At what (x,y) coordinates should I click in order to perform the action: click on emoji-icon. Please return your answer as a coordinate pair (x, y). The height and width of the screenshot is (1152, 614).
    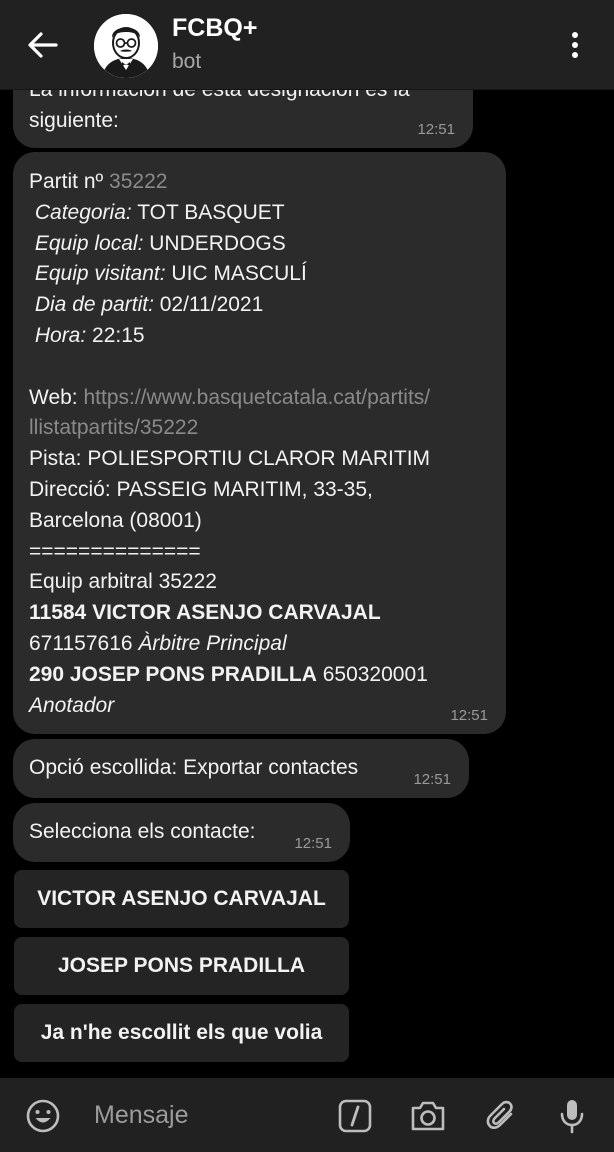
    Looking at the image, I should click on (43, 1116).